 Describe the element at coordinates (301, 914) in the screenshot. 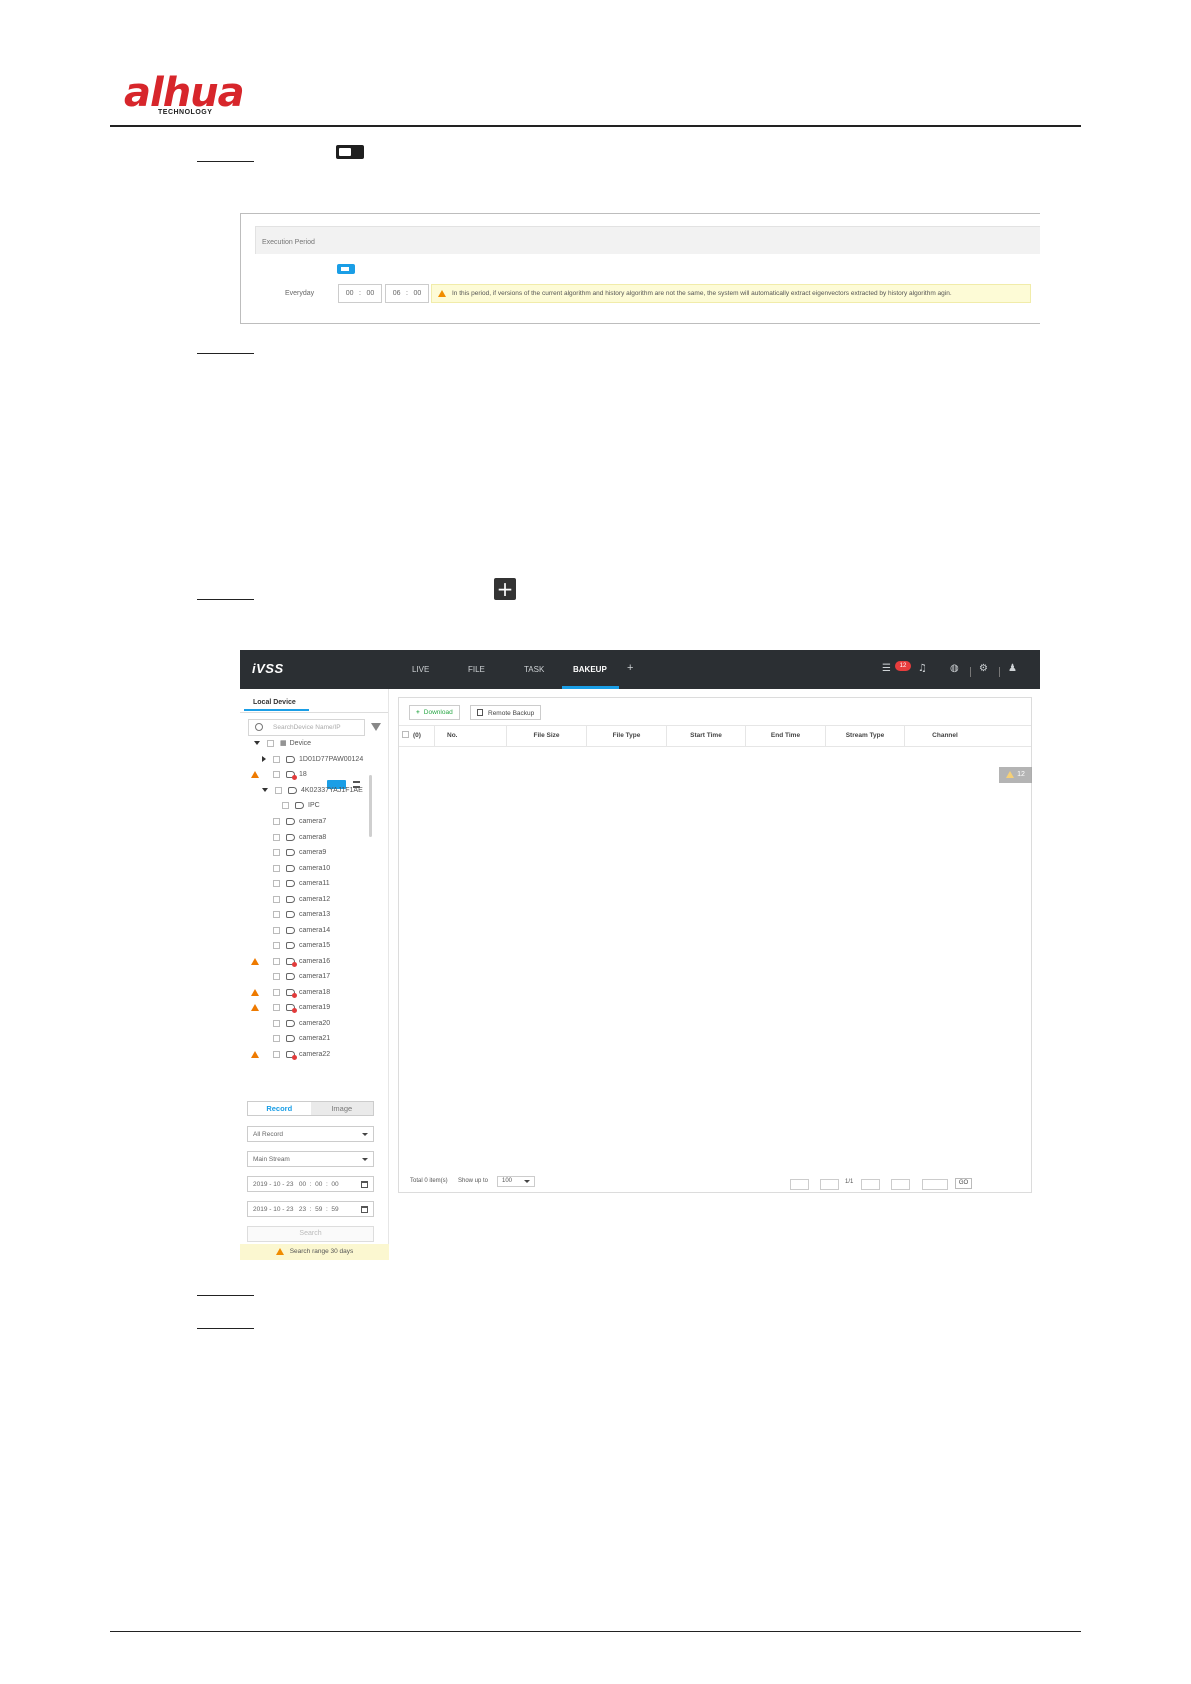

I see `tree-item: camera13` at that location.